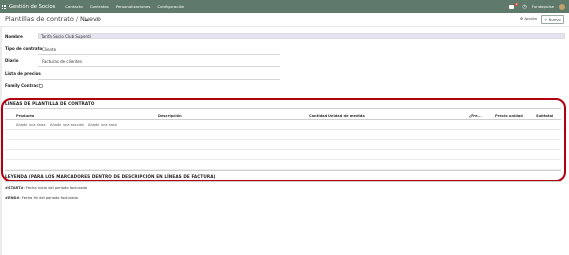 The image size is (569, 255). What do you see at coordinates (159, 79) in the screenshot?
I see `pricelist-underline` at bounding box center [159, 79].